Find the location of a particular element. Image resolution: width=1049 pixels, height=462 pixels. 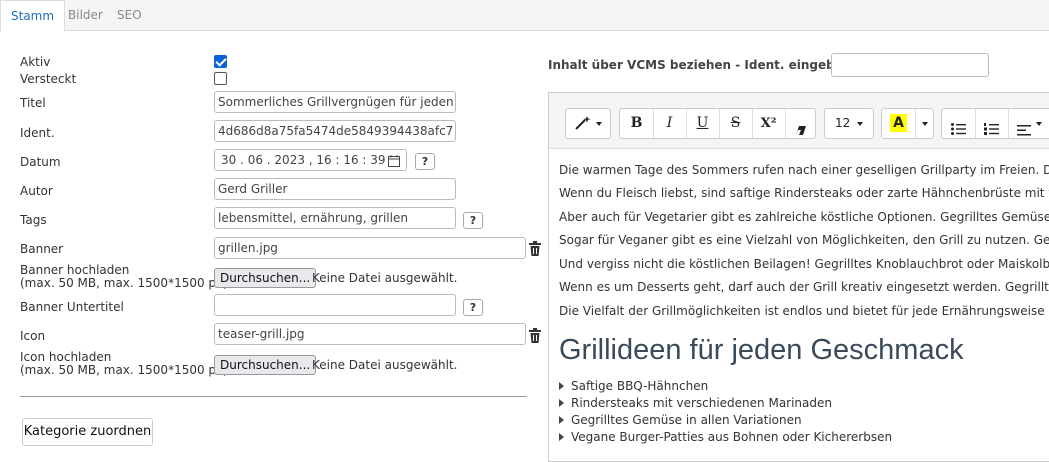

autor-input: Gerd Griller is located at coordinates (335, 189).